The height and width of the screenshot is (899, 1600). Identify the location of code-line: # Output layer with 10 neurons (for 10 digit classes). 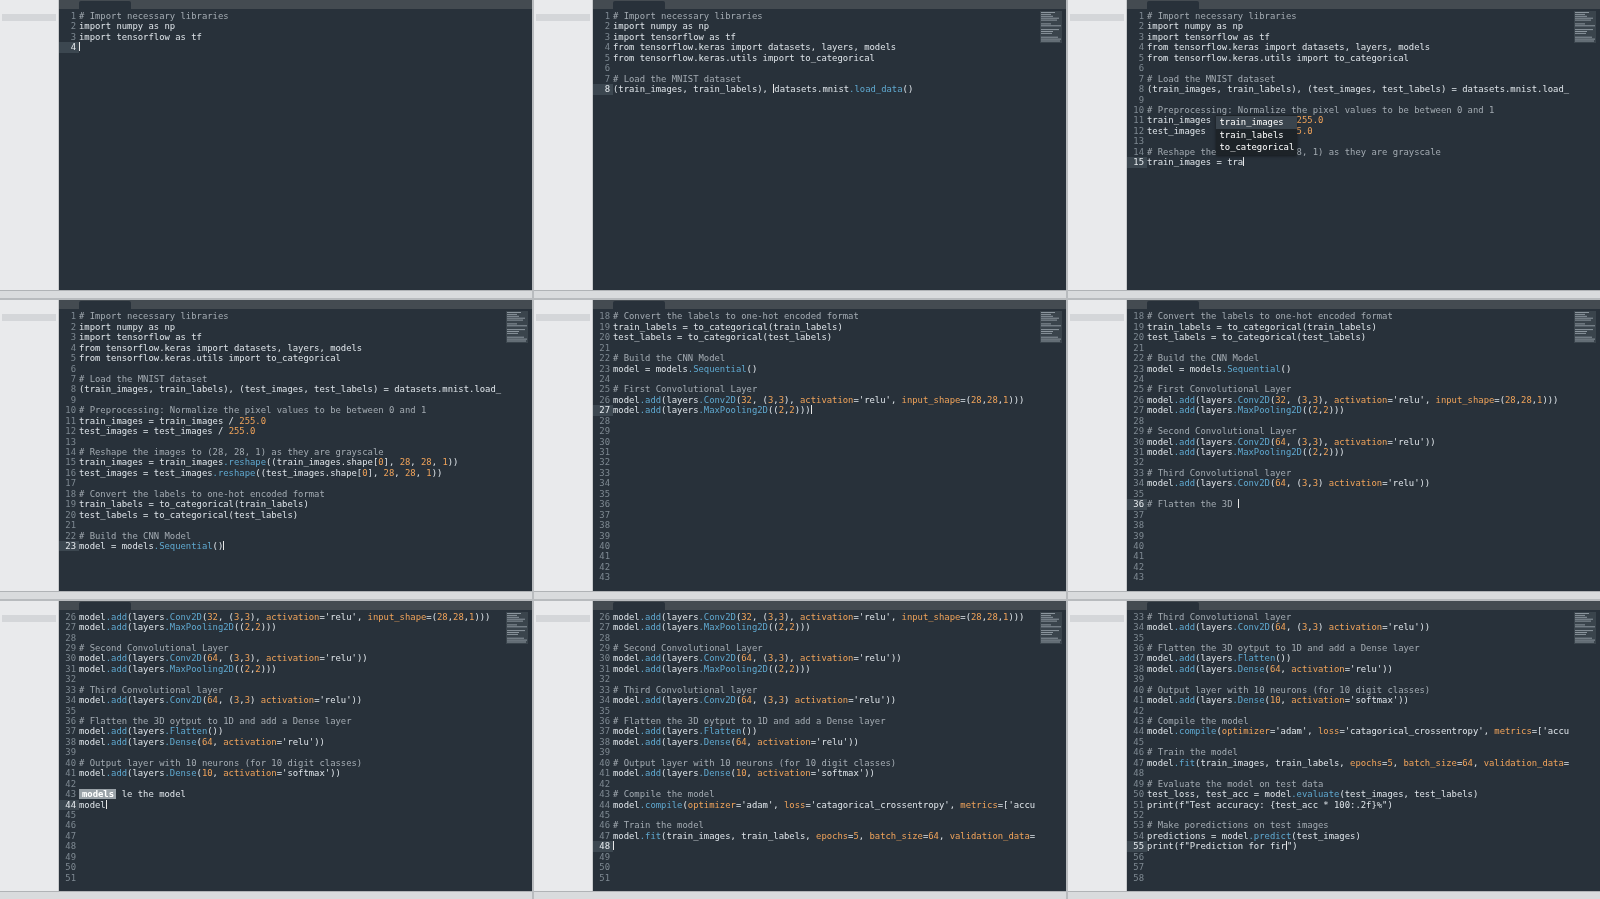
(221, 763).